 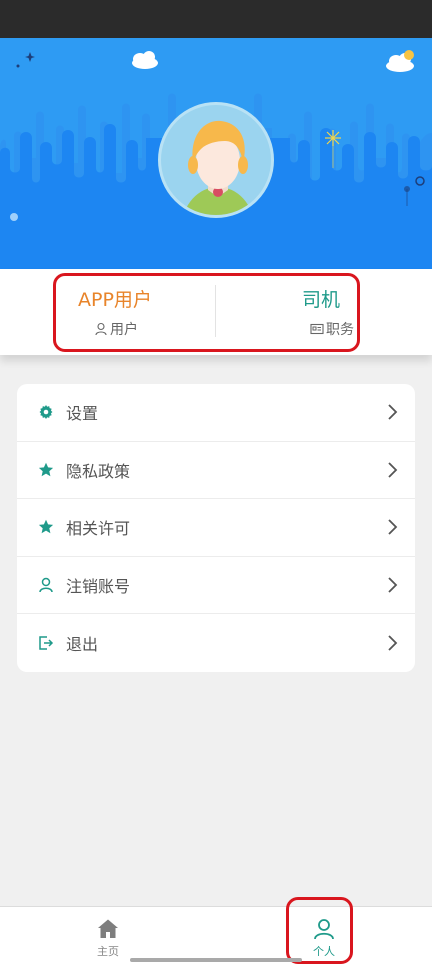 What do you see at coordinates (115, 300) in the screenshot?
I see `username-value: APP用户` at bounding box center [115, 300].